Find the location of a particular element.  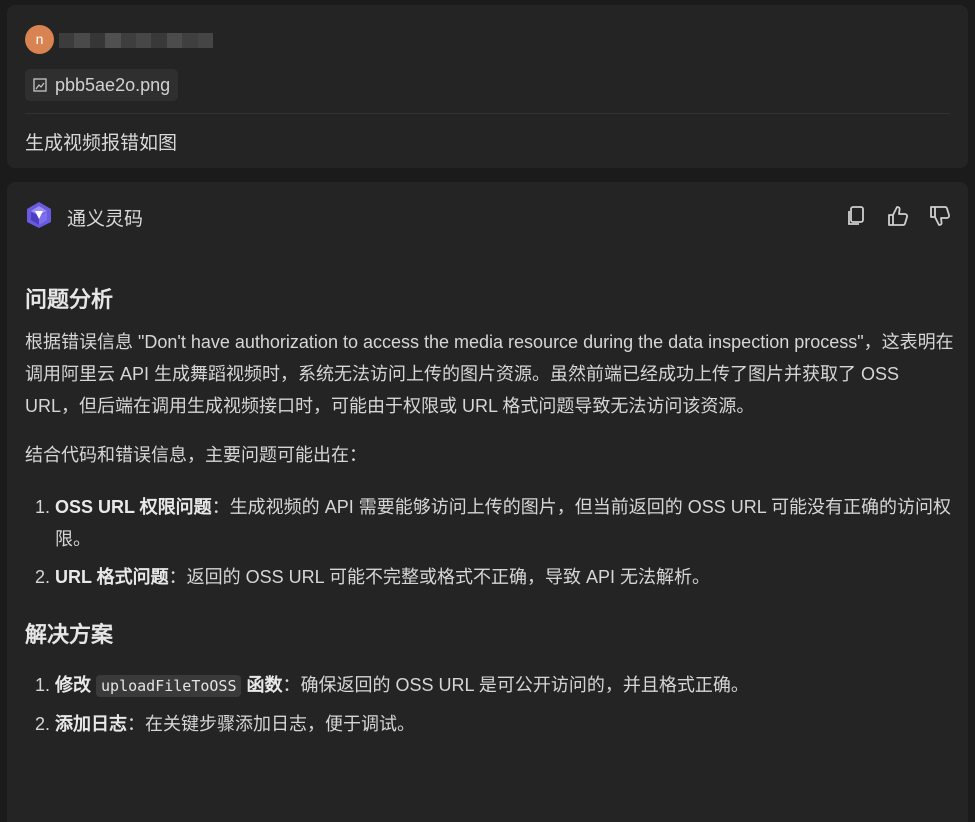

analysis-heading: 问题分析 is located at coordinates (69, 299).